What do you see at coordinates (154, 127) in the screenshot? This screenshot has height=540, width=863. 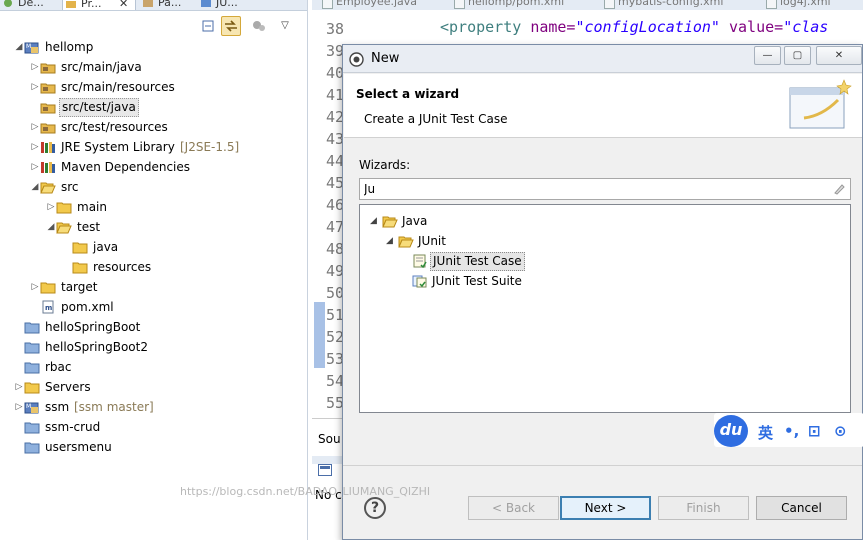 I see `tree-item: ▷ src/test/resources` at bounding box center [154, 127].